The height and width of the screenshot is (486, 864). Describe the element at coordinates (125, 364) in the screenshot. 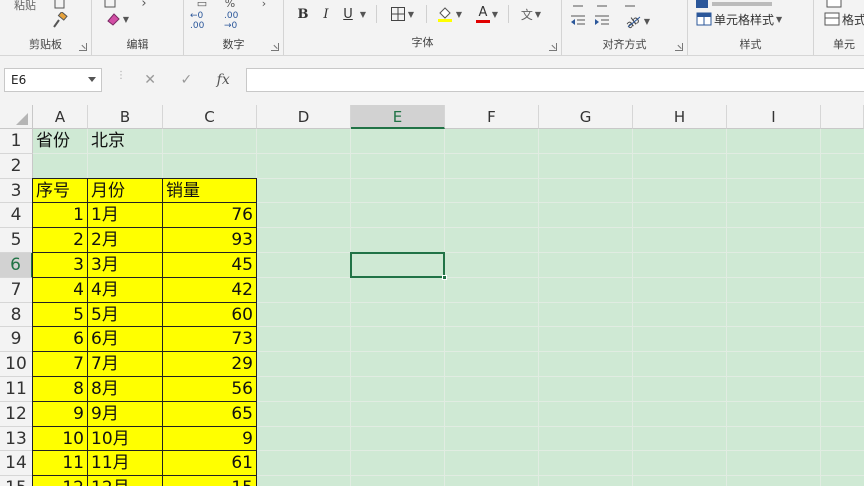

I see `cell-b10: 7月` at that location.